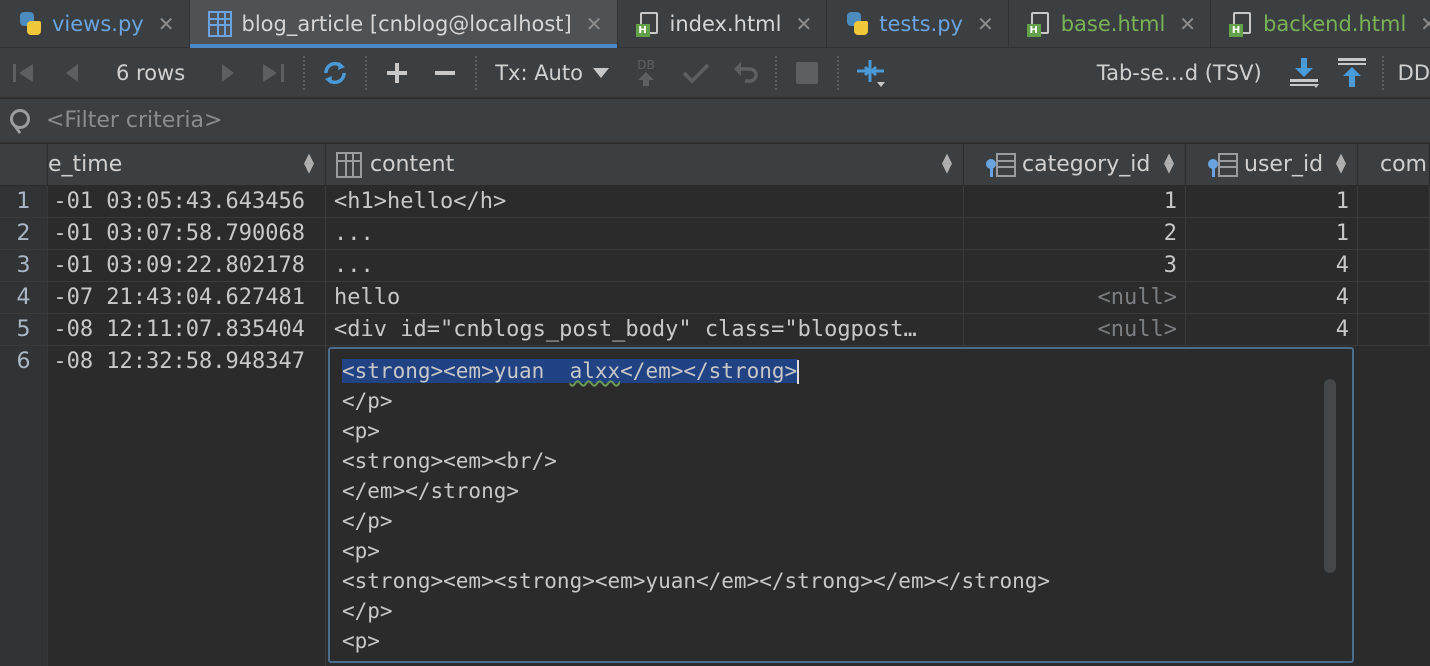 Image resolution: width=1430 pixels, height=666 pixels. I want to click on search-icon, so click(20, 120).